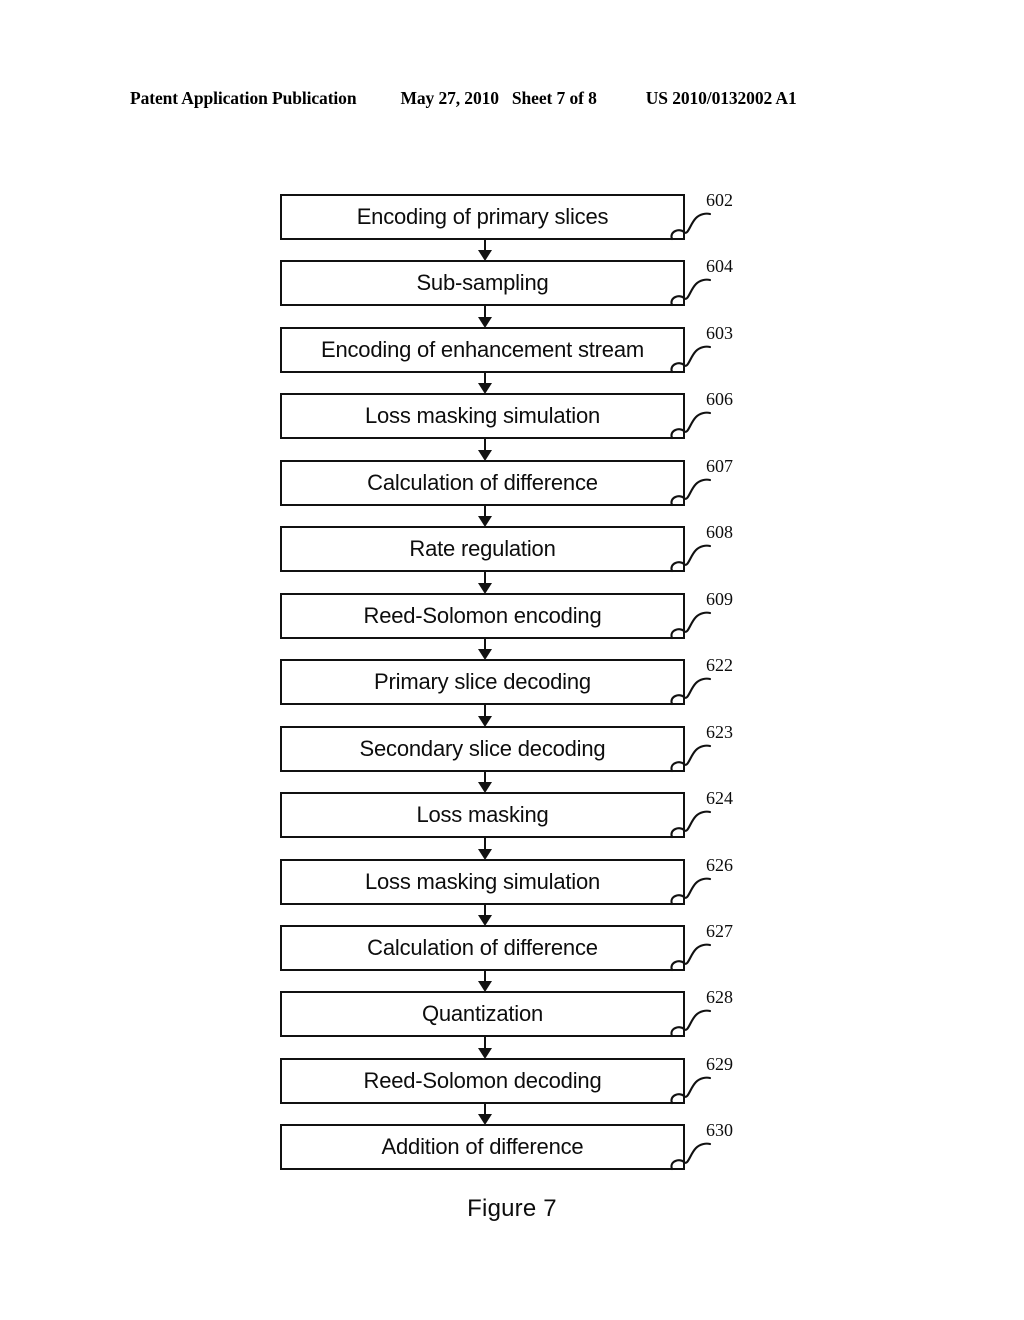  I want to click on flowchart-step-627: Calculation of difference, so click(482, 947).